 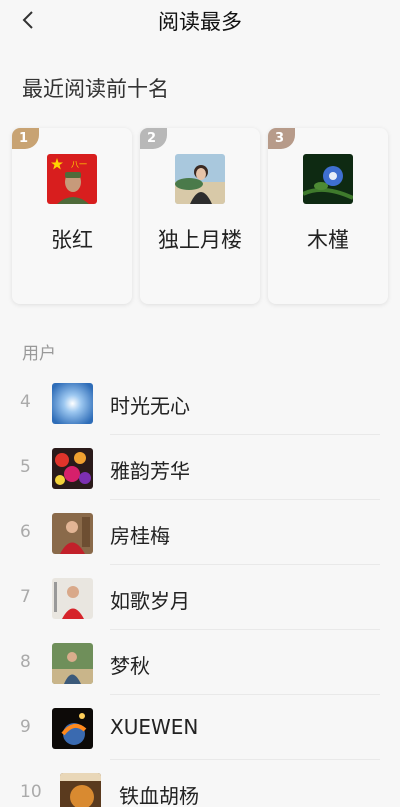 I want to click on users-section-label: 用户, so click(x=39, y=354).